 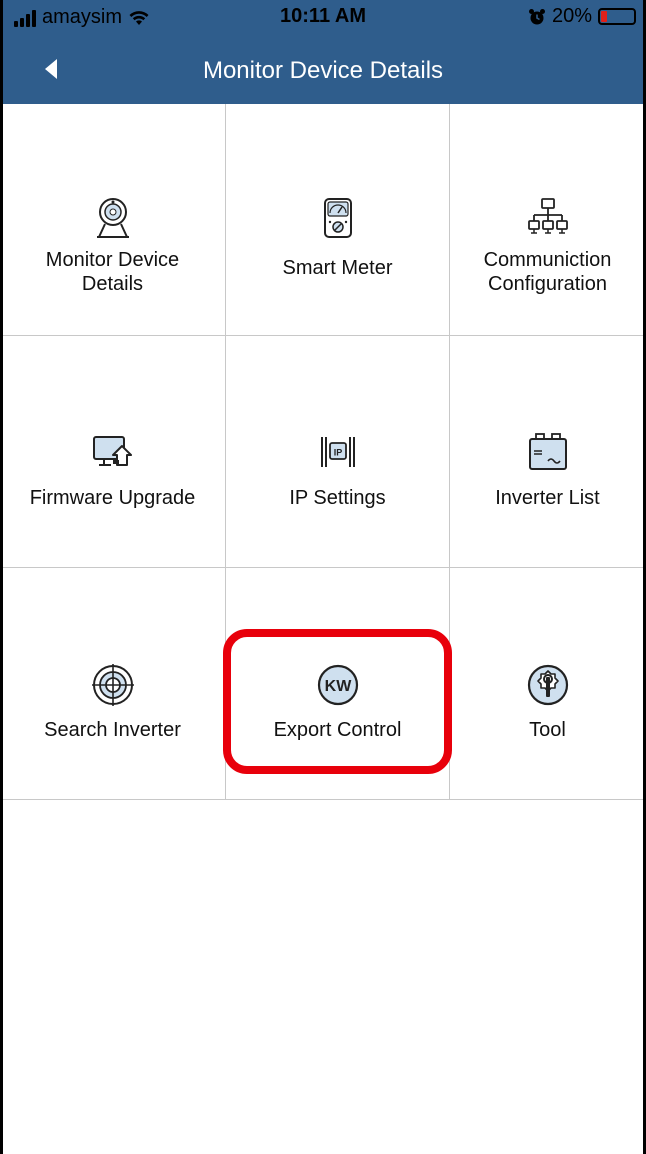 I want to click on battery-icon, so click(x=617, y=16).